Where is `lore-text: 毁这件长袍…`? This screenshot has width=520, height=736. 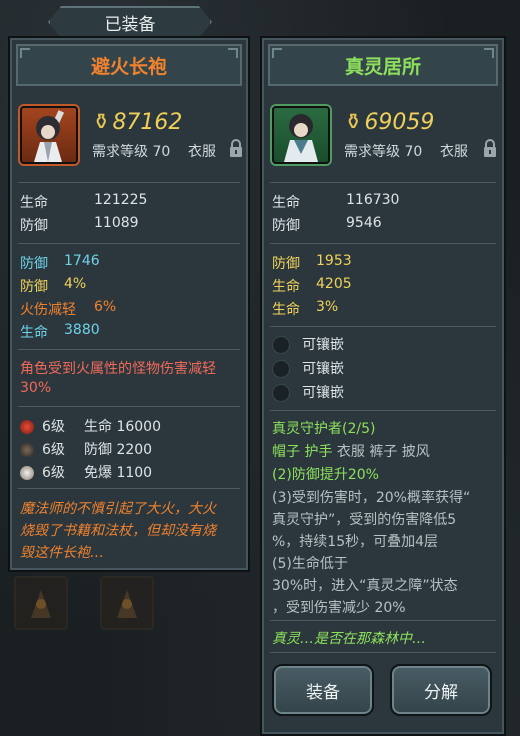
lore-text: 毁这件长袍… is located at coordinates (62, 553).